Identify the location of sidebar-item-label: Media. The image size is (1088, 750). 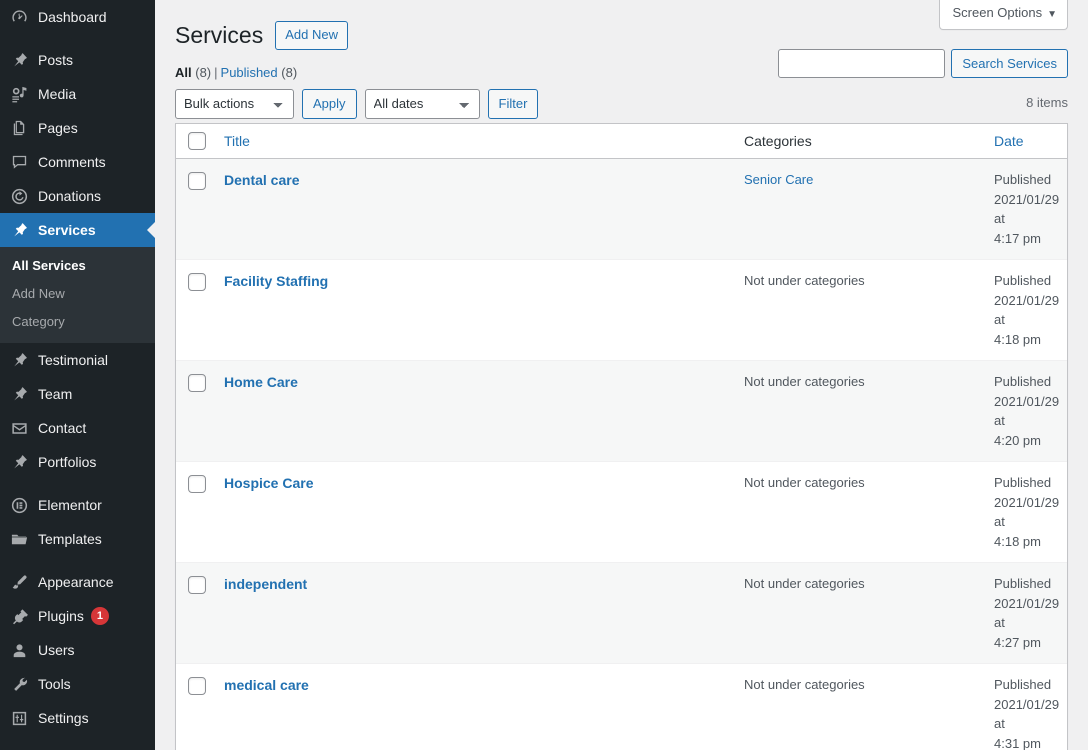
(57, 94).